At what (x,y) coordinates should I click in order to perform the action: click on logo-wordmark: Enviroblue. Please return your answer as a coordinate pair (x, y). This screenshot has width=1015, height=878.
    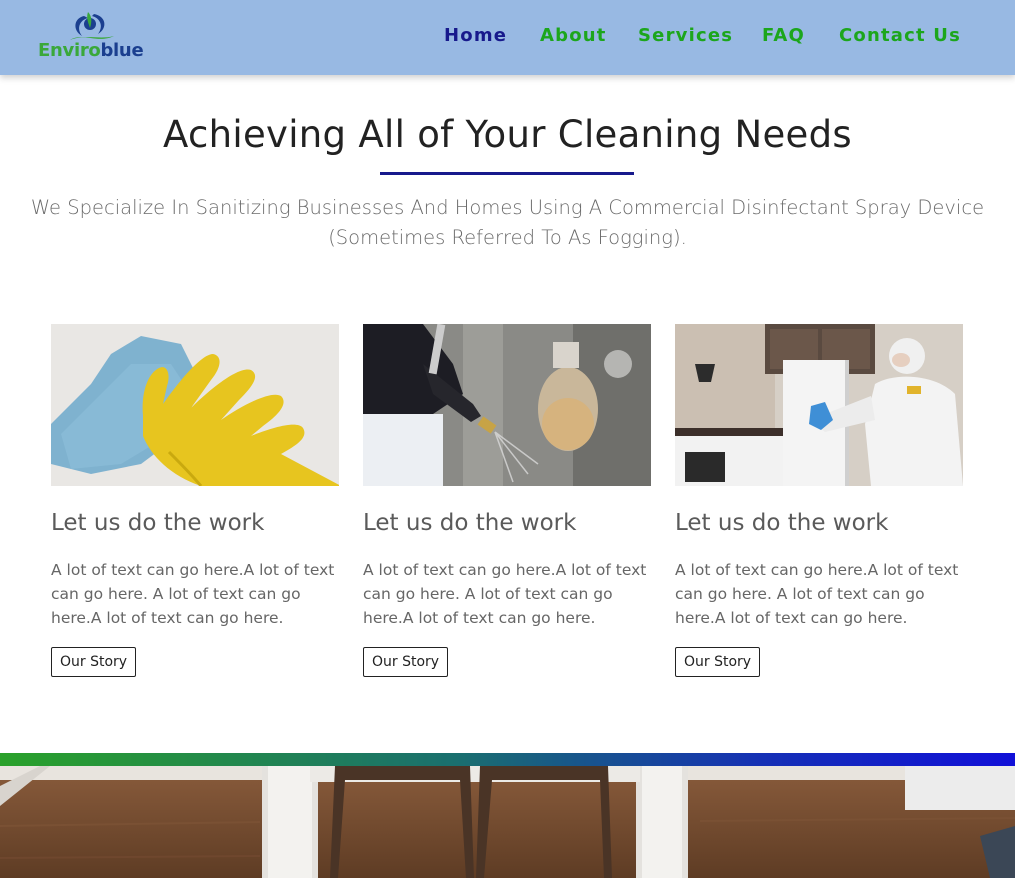
    Looking at the image, I should click on (91, 50).